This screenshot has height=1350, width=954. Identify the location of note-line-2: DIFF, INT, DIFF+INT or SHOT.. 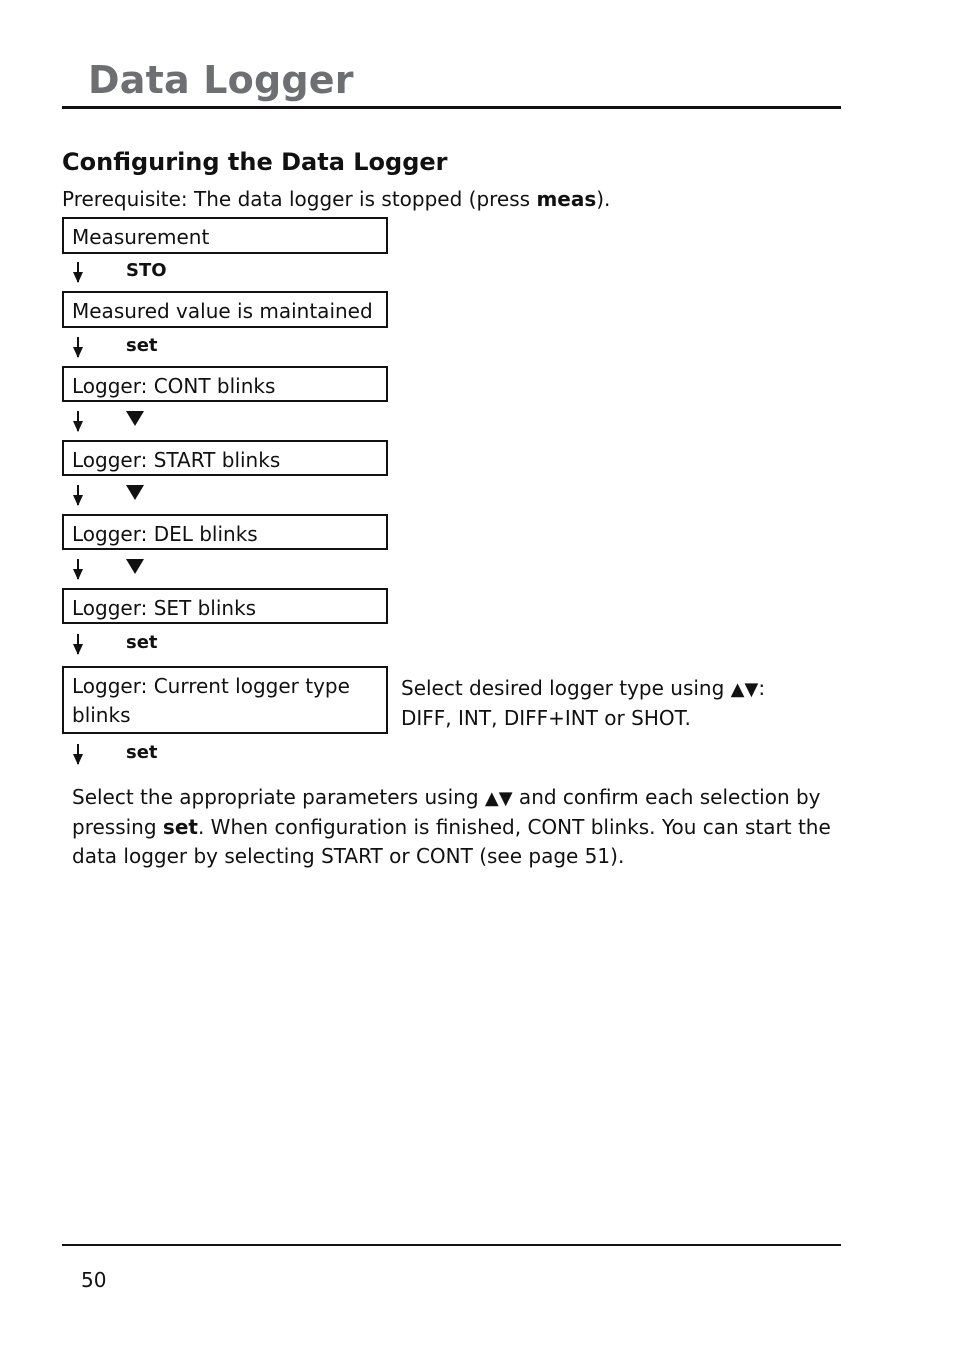
(546, 718).